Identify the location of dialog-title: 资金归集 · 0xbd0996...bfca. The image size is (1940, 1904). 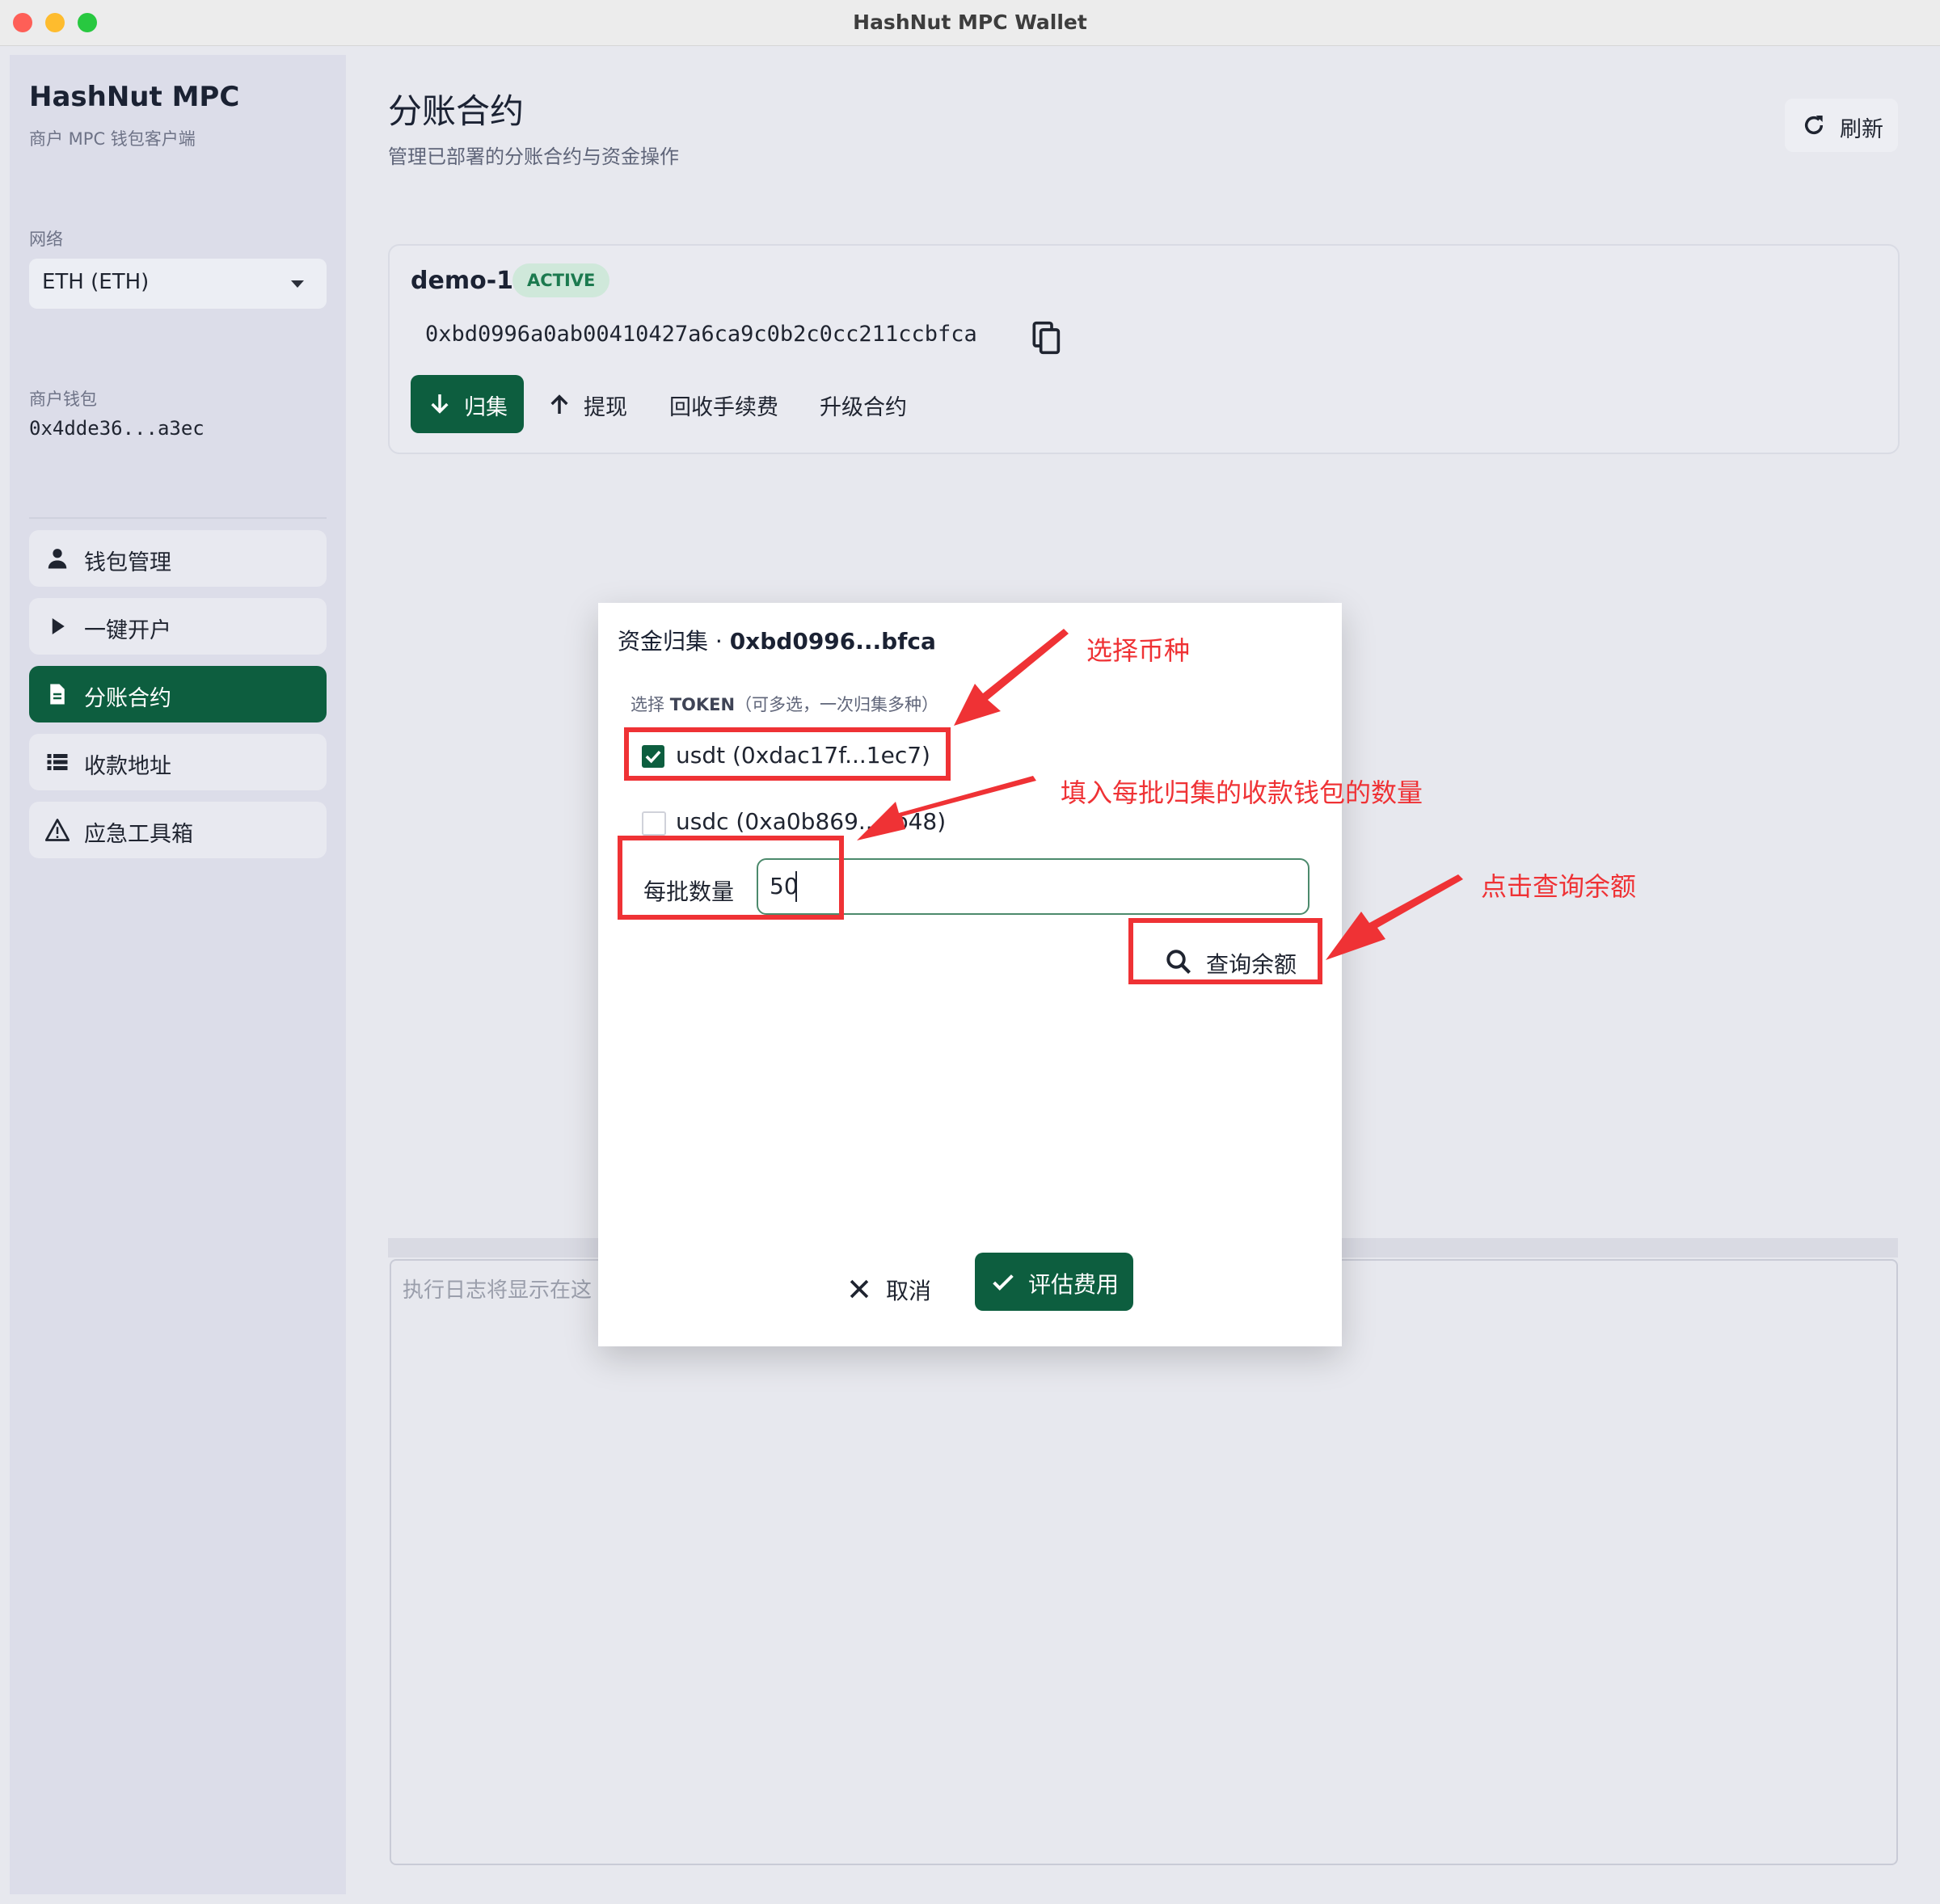
(777, 640).